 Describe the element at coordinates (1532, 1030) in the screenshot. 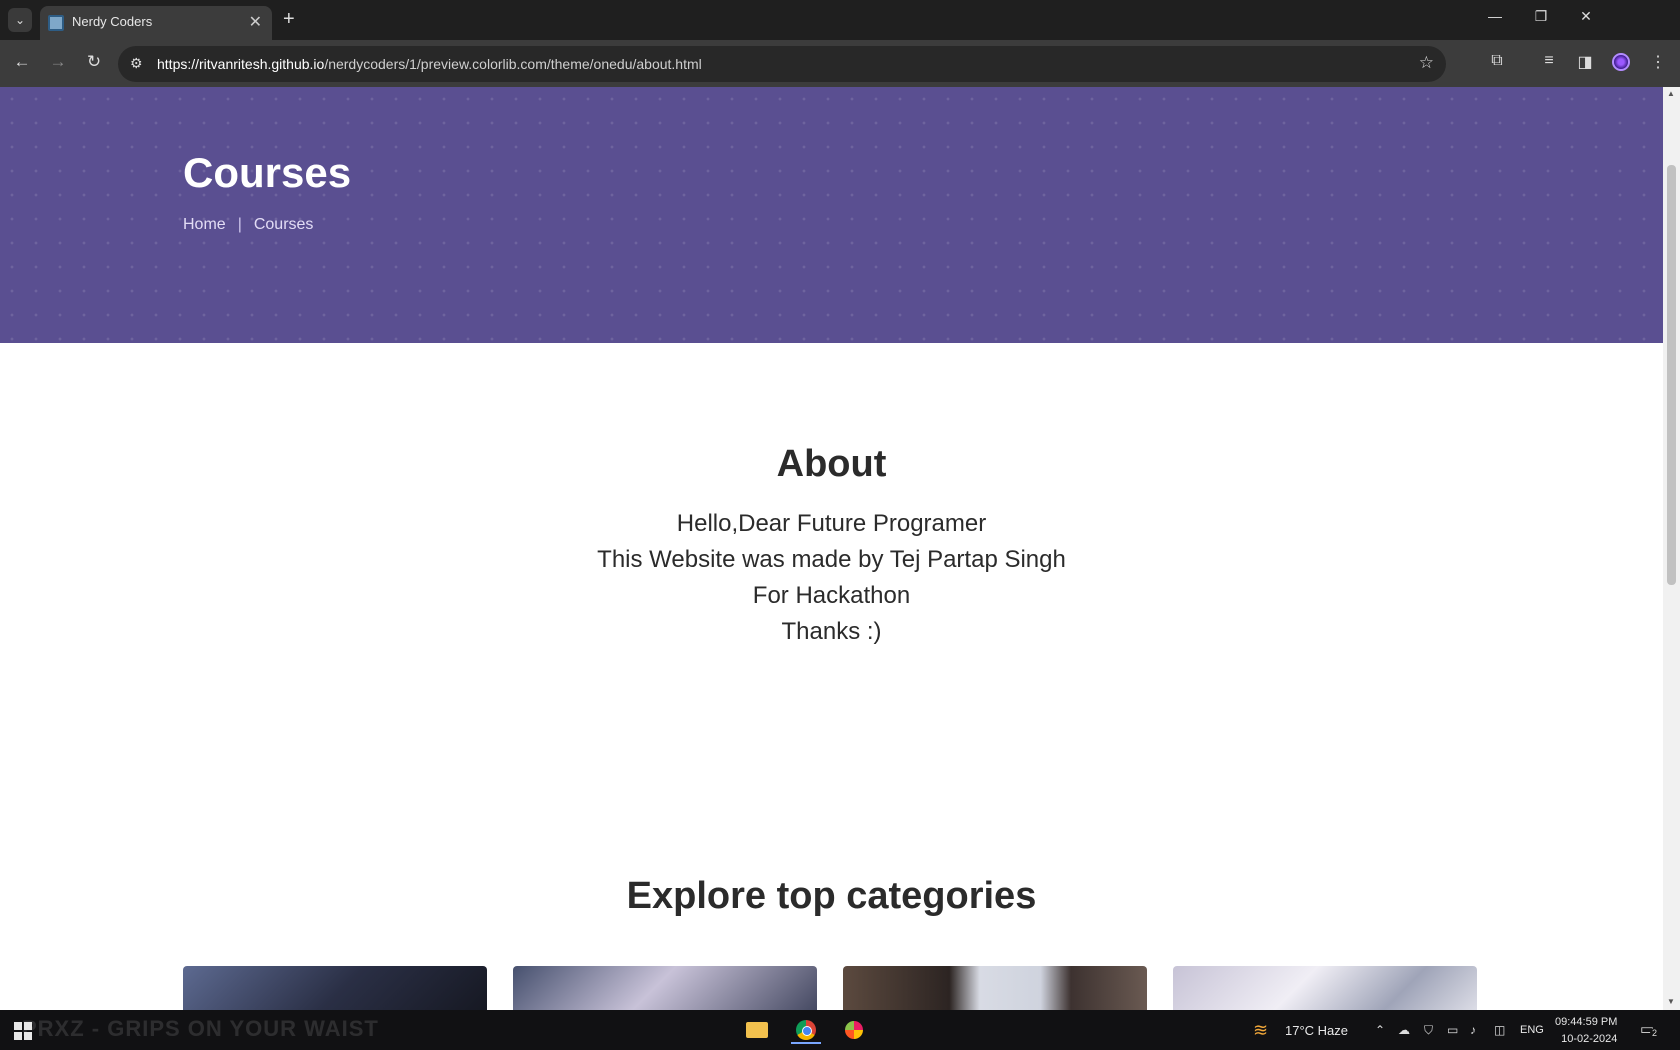

I see `language-indicator: ENG` at that location.